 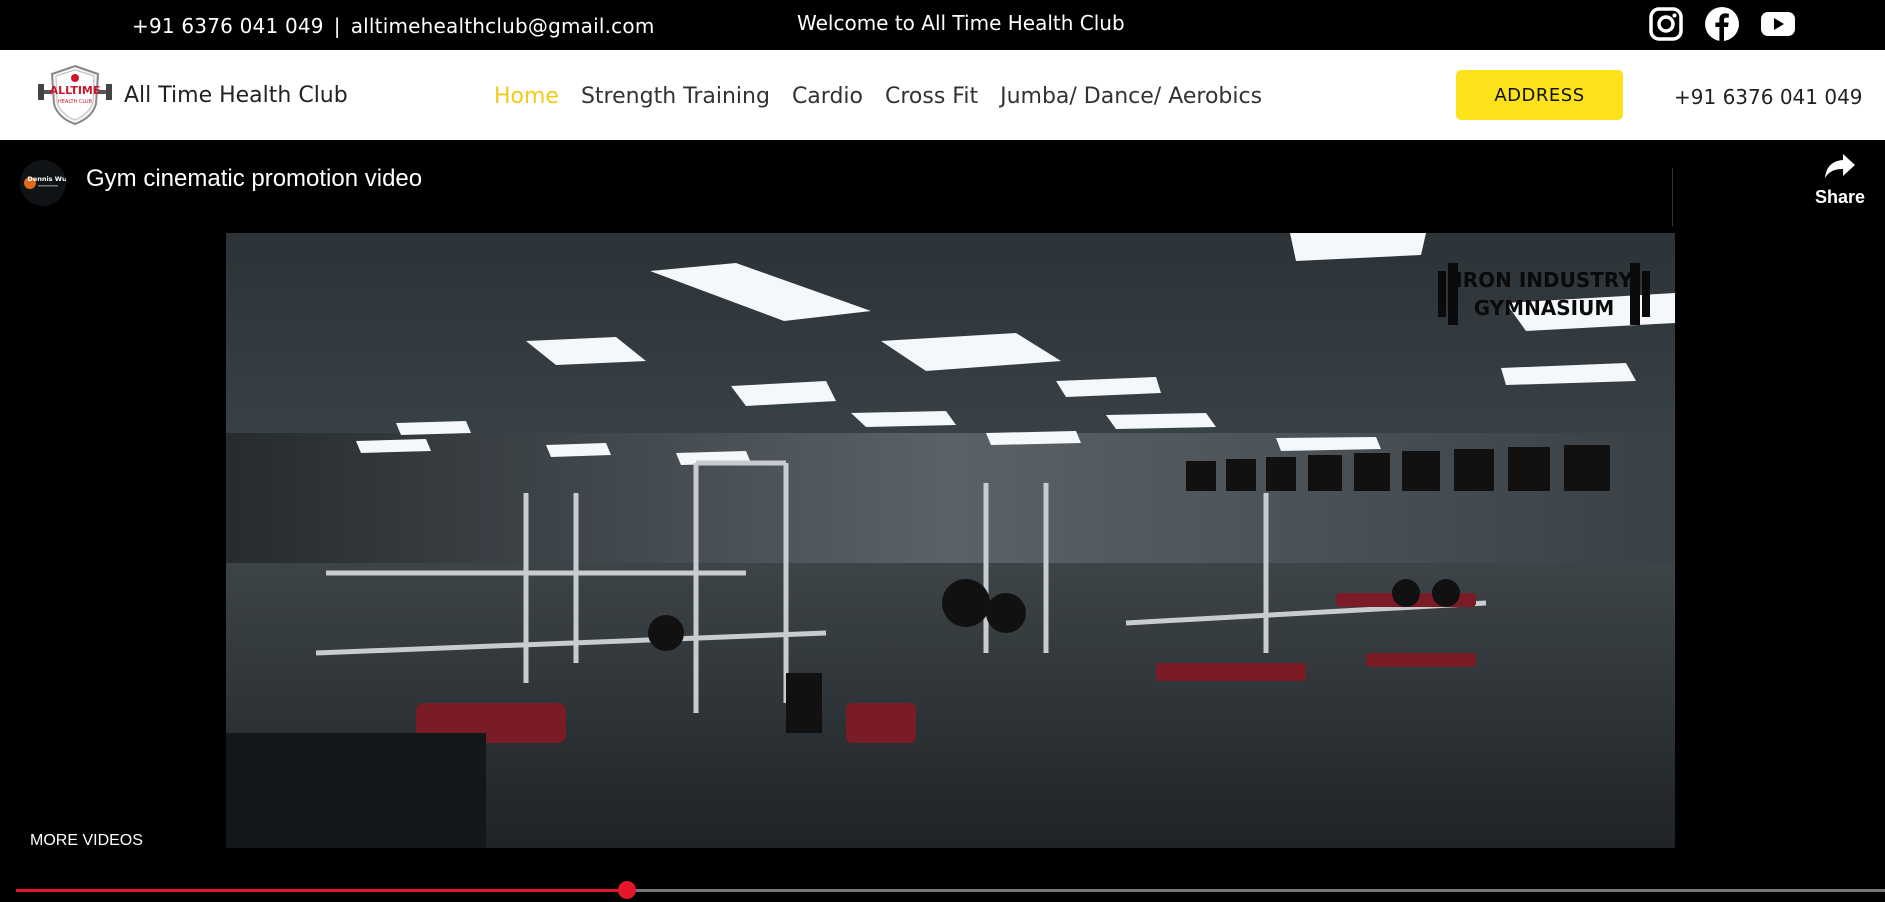 I want to click on more-videos-button: MORE VIDEOS, so click(x=86, y=841).